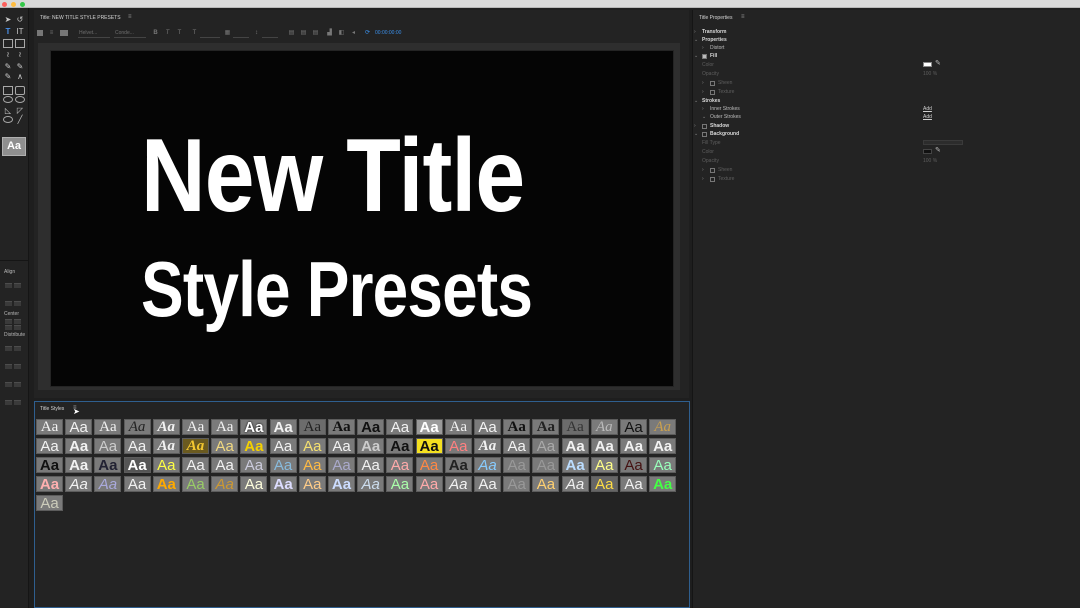 Image resolution: width=1080 pixels, height=608 pixels. Describe the element at coordinates (8, 43) in the screenshot. I see `area-type-tool-icon` at that location.